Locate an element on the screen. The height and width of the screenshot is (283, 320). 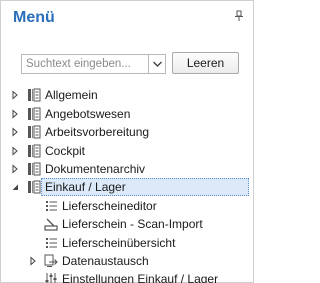
search-combobox is located at coordinates (93, 64).